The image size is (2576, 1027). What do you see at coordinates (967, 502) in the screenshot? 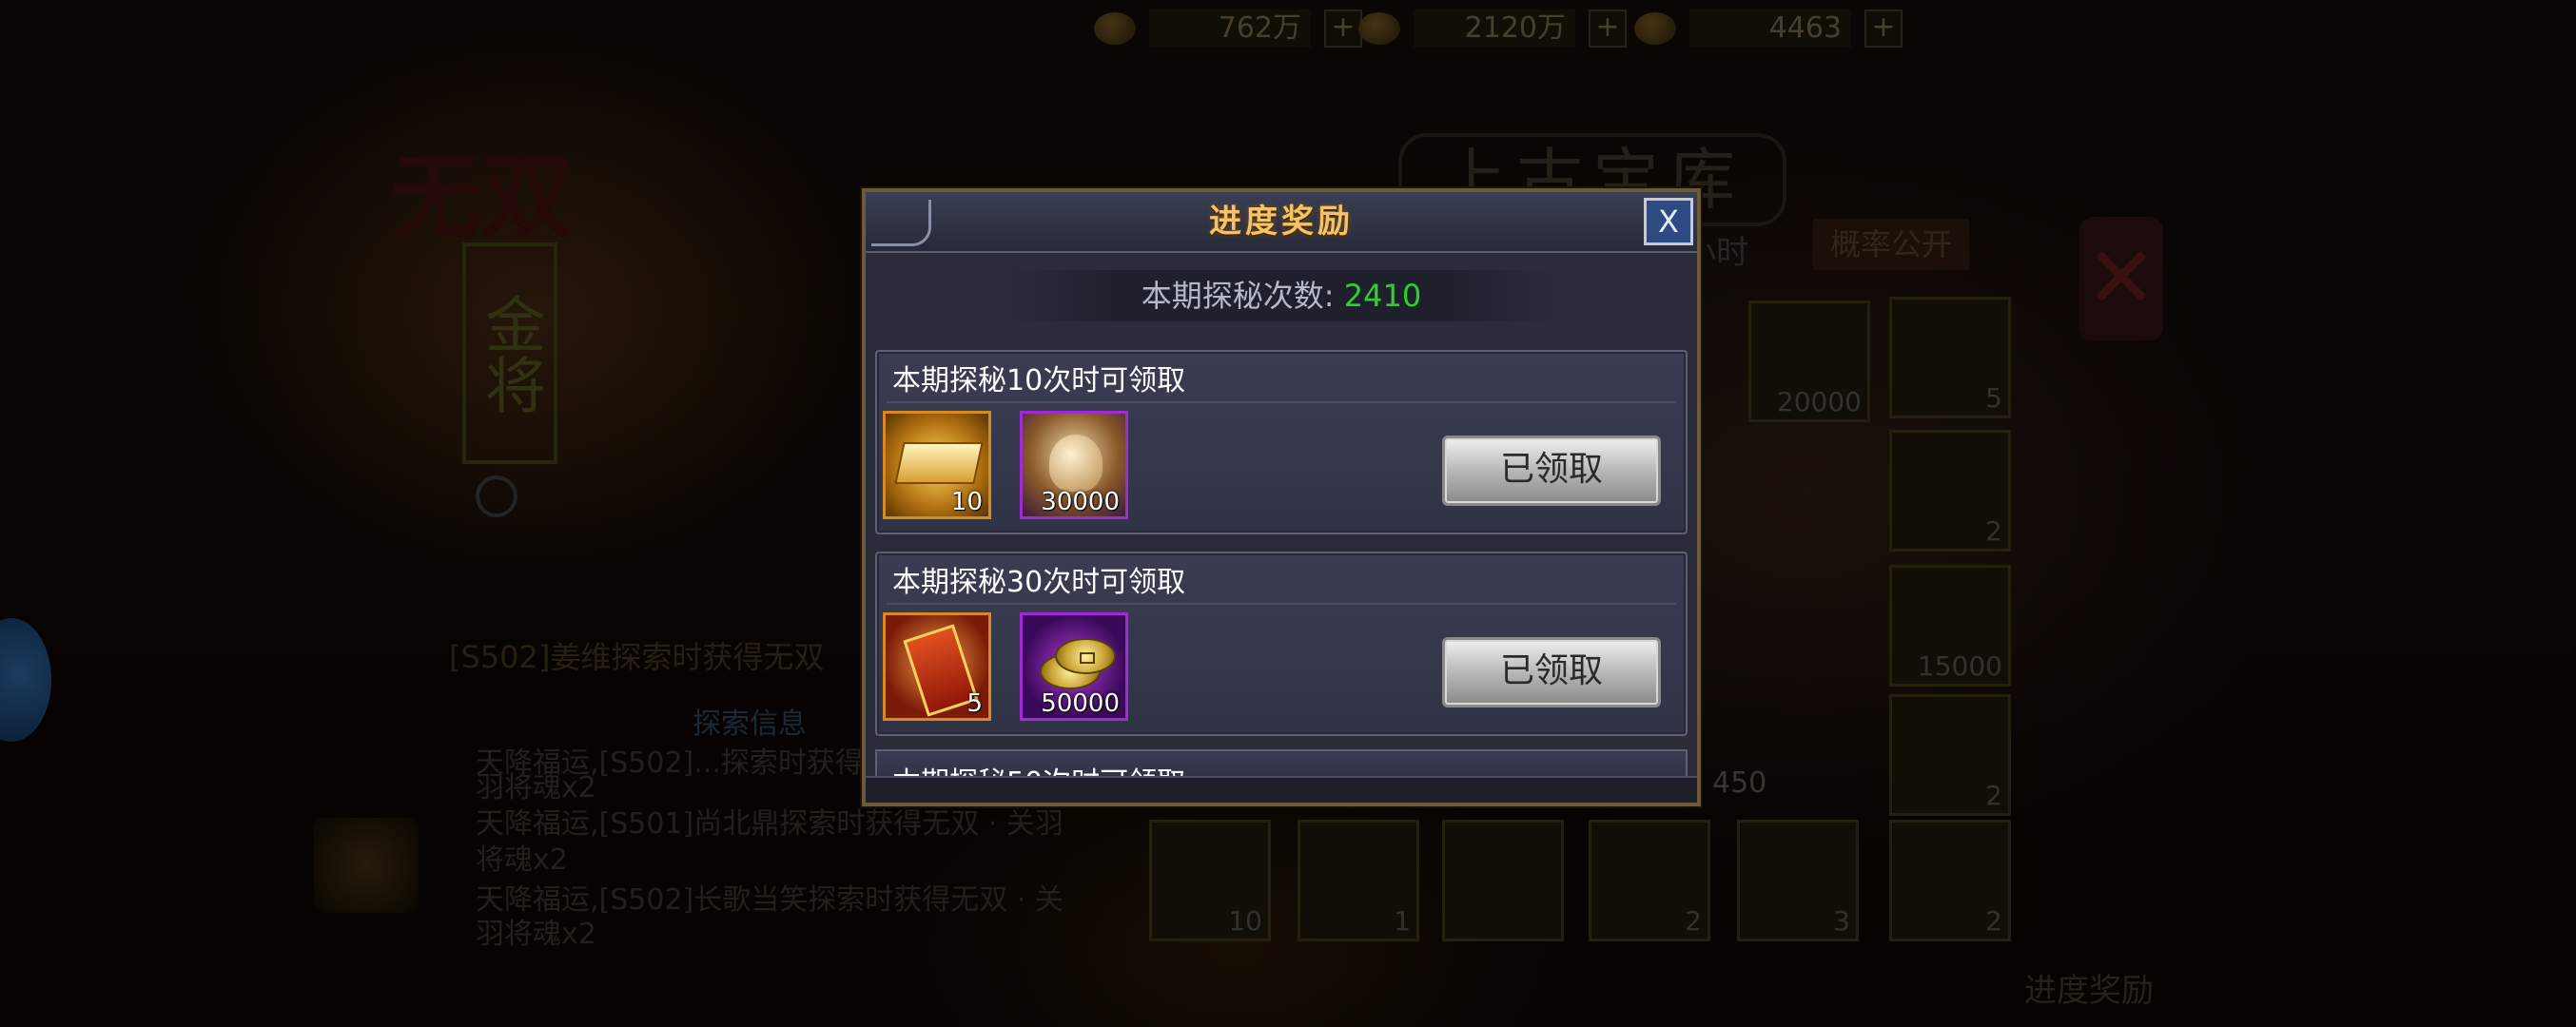
I see `item-qty: 10` at bounding box center [967, 502].